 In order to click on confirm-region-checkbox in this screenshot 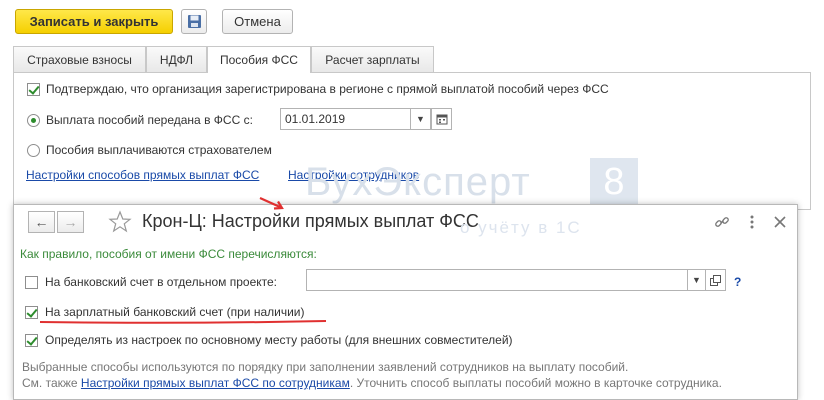, I will do `click(33, 89)`.